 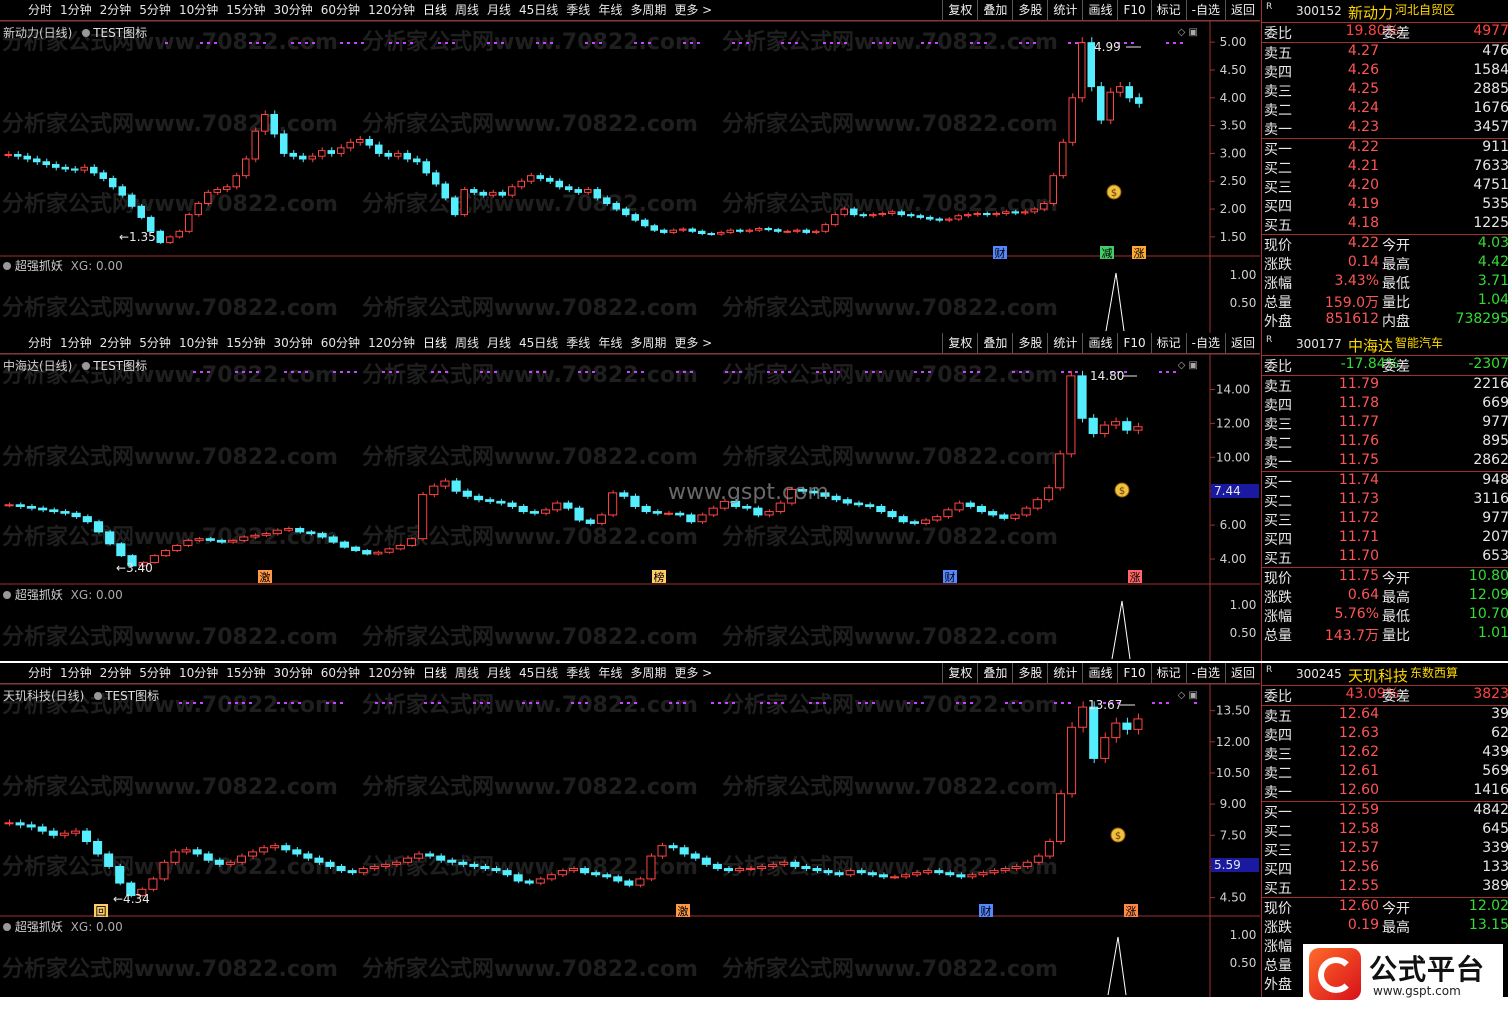 What do you see at coordinates (1358, 752) in the screenshot?
I see `ask-price: 12.62` at bounding box center [1358, 752].